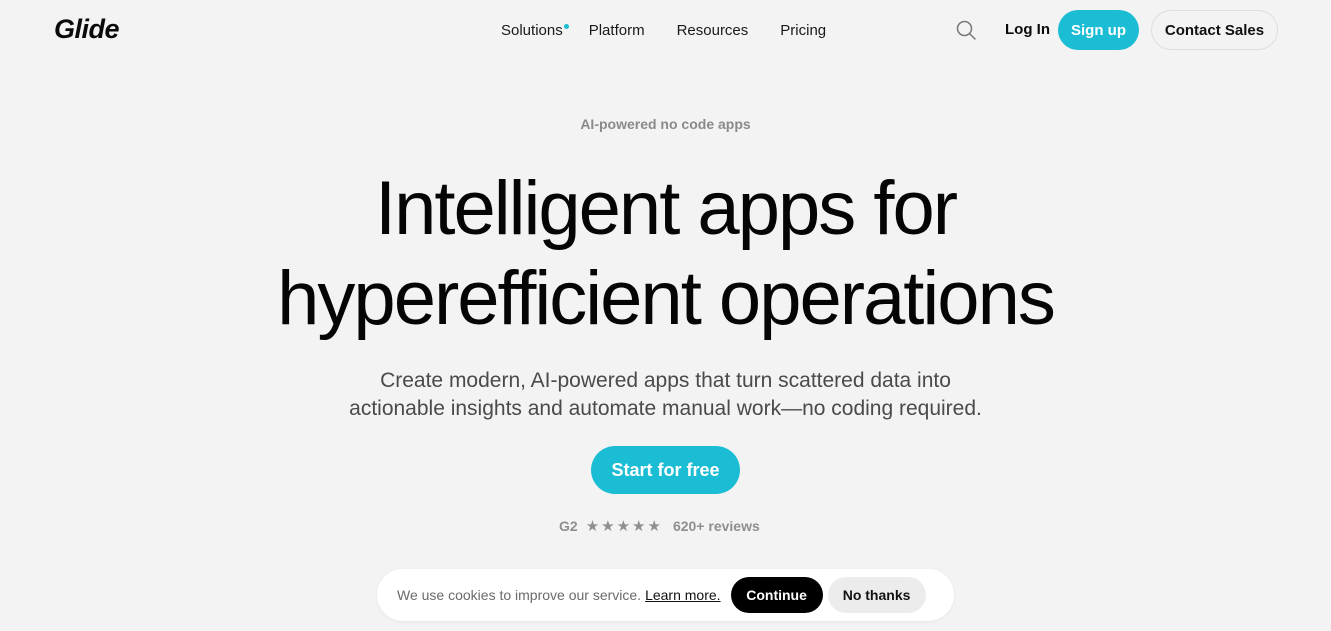 The height and width of the screenshot is (631, 1331). Describe the element at coordinates (666, 208) in the screenshot. I see `hero-title-line-1: Intelligent apps for` at that location.